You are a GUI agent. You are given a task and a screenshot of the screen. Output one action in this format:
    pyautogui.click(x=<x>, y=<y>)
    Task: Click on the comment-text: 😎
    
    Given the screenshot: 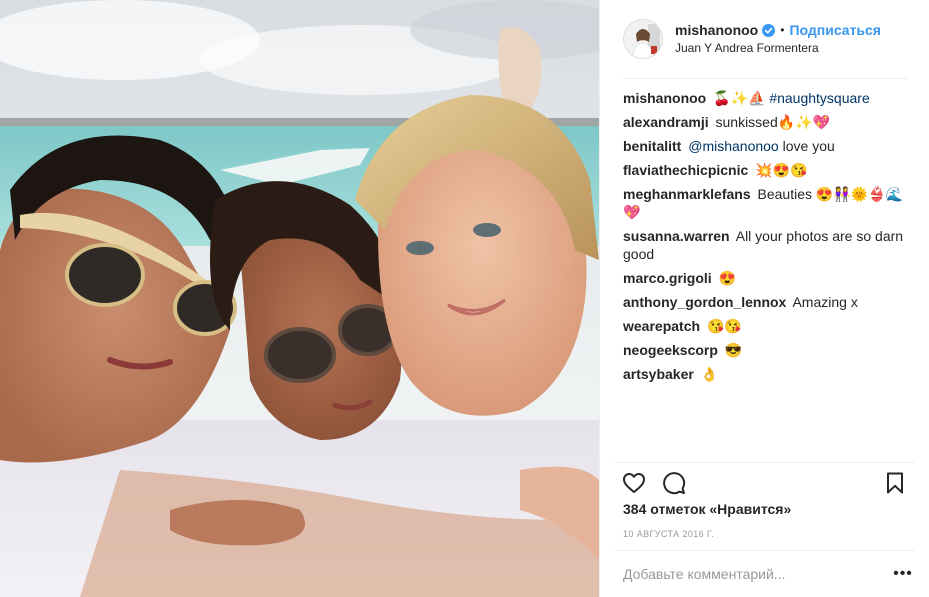 What is the action you would take?
    pyautogui.click(x=733, y=350)
    